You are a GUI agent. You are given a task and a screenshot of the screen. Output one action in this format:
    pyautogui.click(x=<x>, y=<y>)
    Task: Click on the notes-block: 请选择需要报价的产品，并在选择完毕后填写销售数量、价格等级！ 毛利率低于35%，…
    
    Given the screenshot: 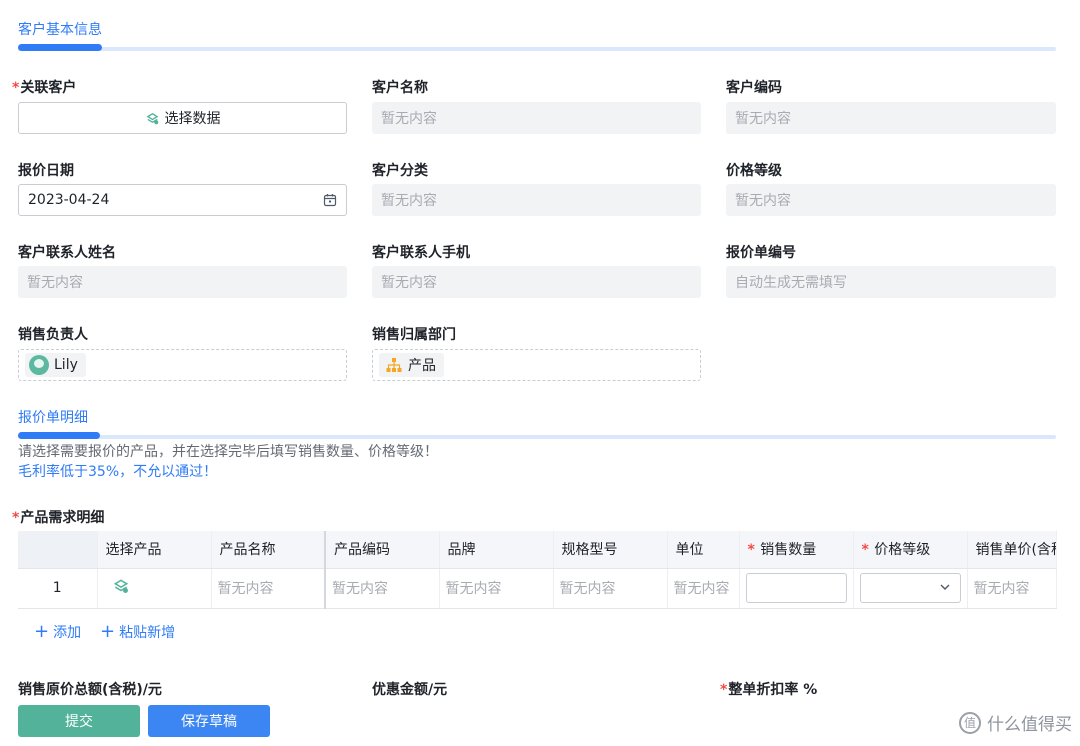 What is the action you would take?
    pyautogui.click(x=228, y=462)
    